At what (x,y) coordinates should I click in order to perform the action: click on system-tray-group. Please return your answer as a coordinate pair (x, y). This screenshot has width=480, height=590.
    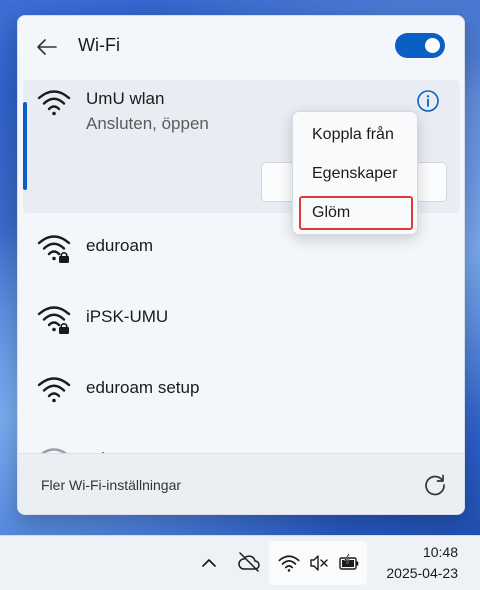
    Looking at the image, I should click on (318, 563).